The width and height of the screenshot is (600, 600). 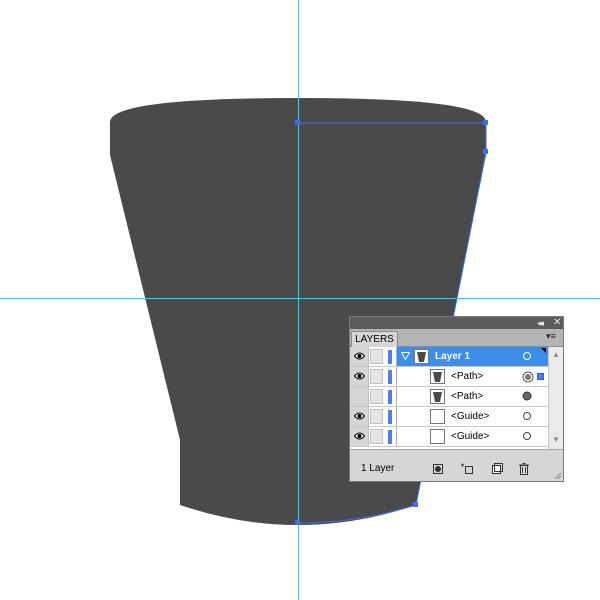 What do you see at coordinates (456, 338) in the screenshot?
I see `panel-tabbar: LAYERS ▾≡` at bounding box center [456, 338].